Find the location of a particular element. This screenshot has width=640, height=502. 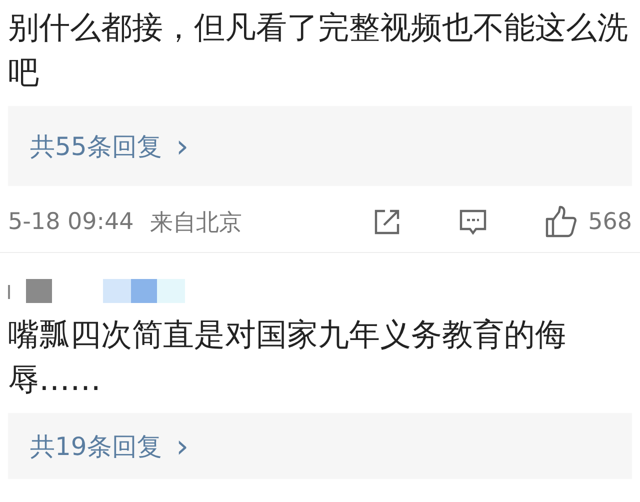

comment-icon is located at coordinates (473, 222).